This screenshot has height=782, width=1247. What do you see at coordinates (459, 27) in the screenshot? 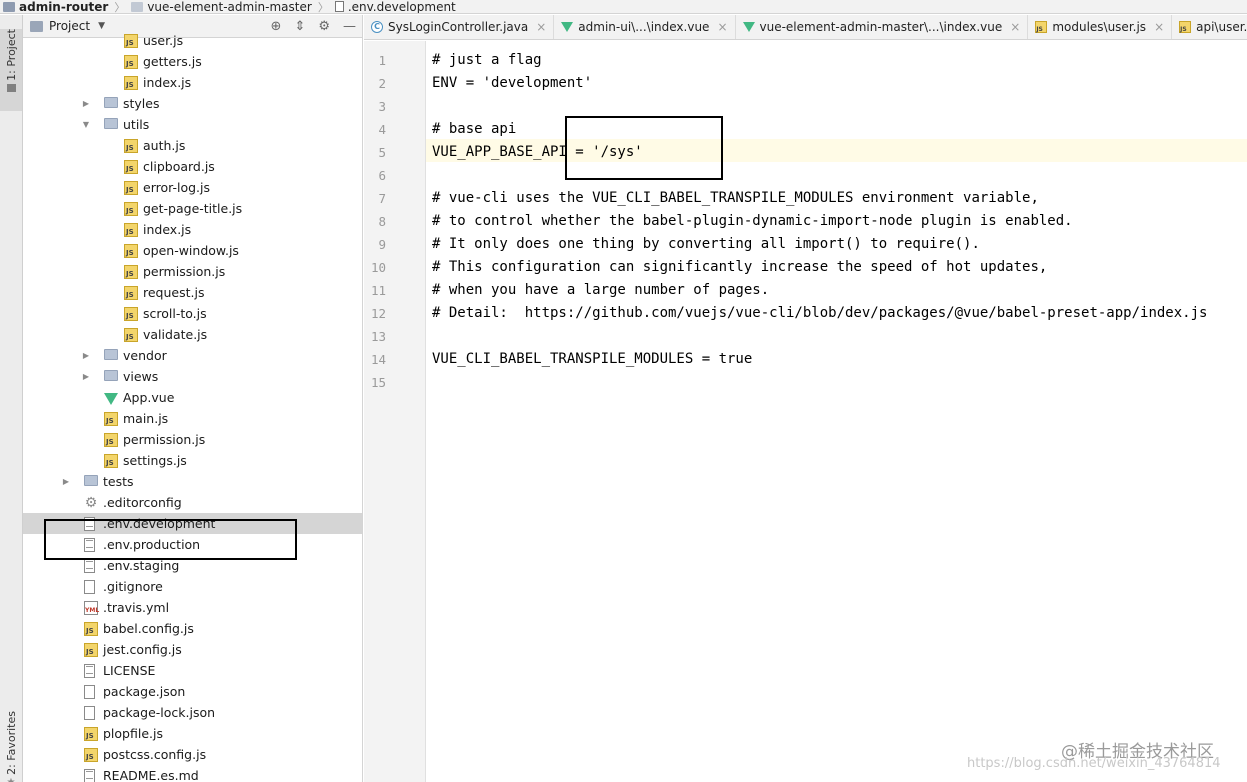
I see `editor-tab: C SysLoginController.java ×` at bounding box center [459, 27].